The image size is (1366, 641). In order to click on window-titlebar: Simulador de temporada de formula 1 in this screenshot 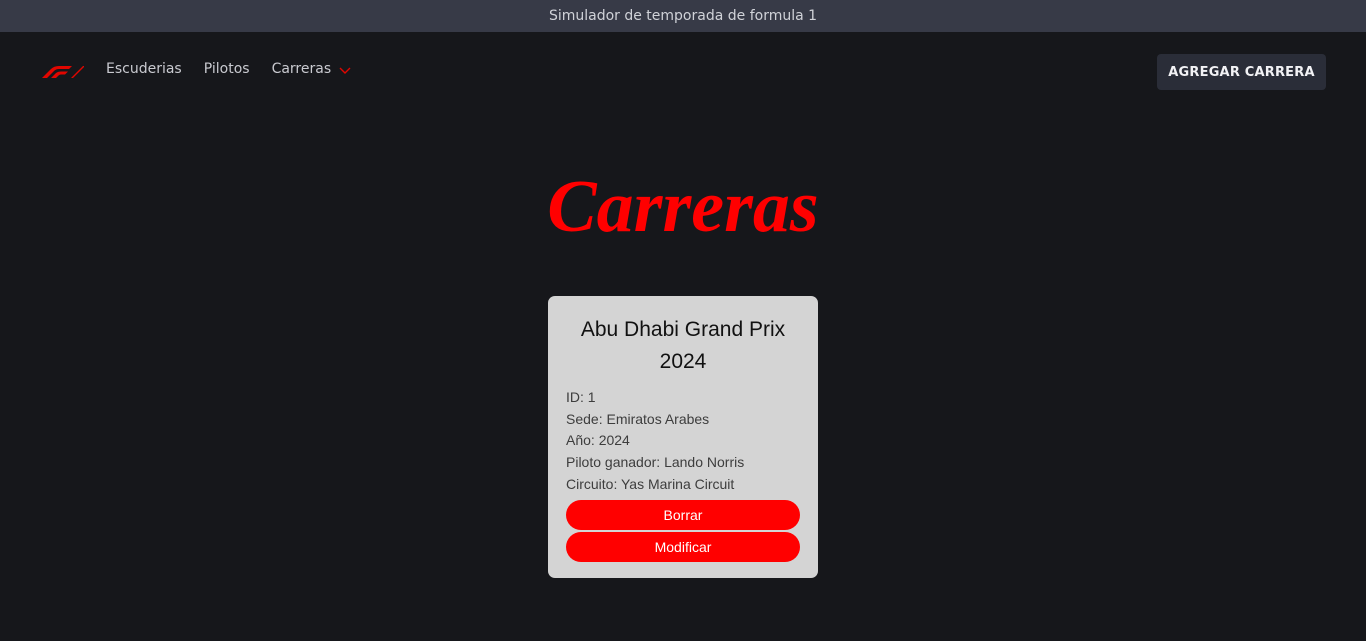, I will do `click(683, 16)`.